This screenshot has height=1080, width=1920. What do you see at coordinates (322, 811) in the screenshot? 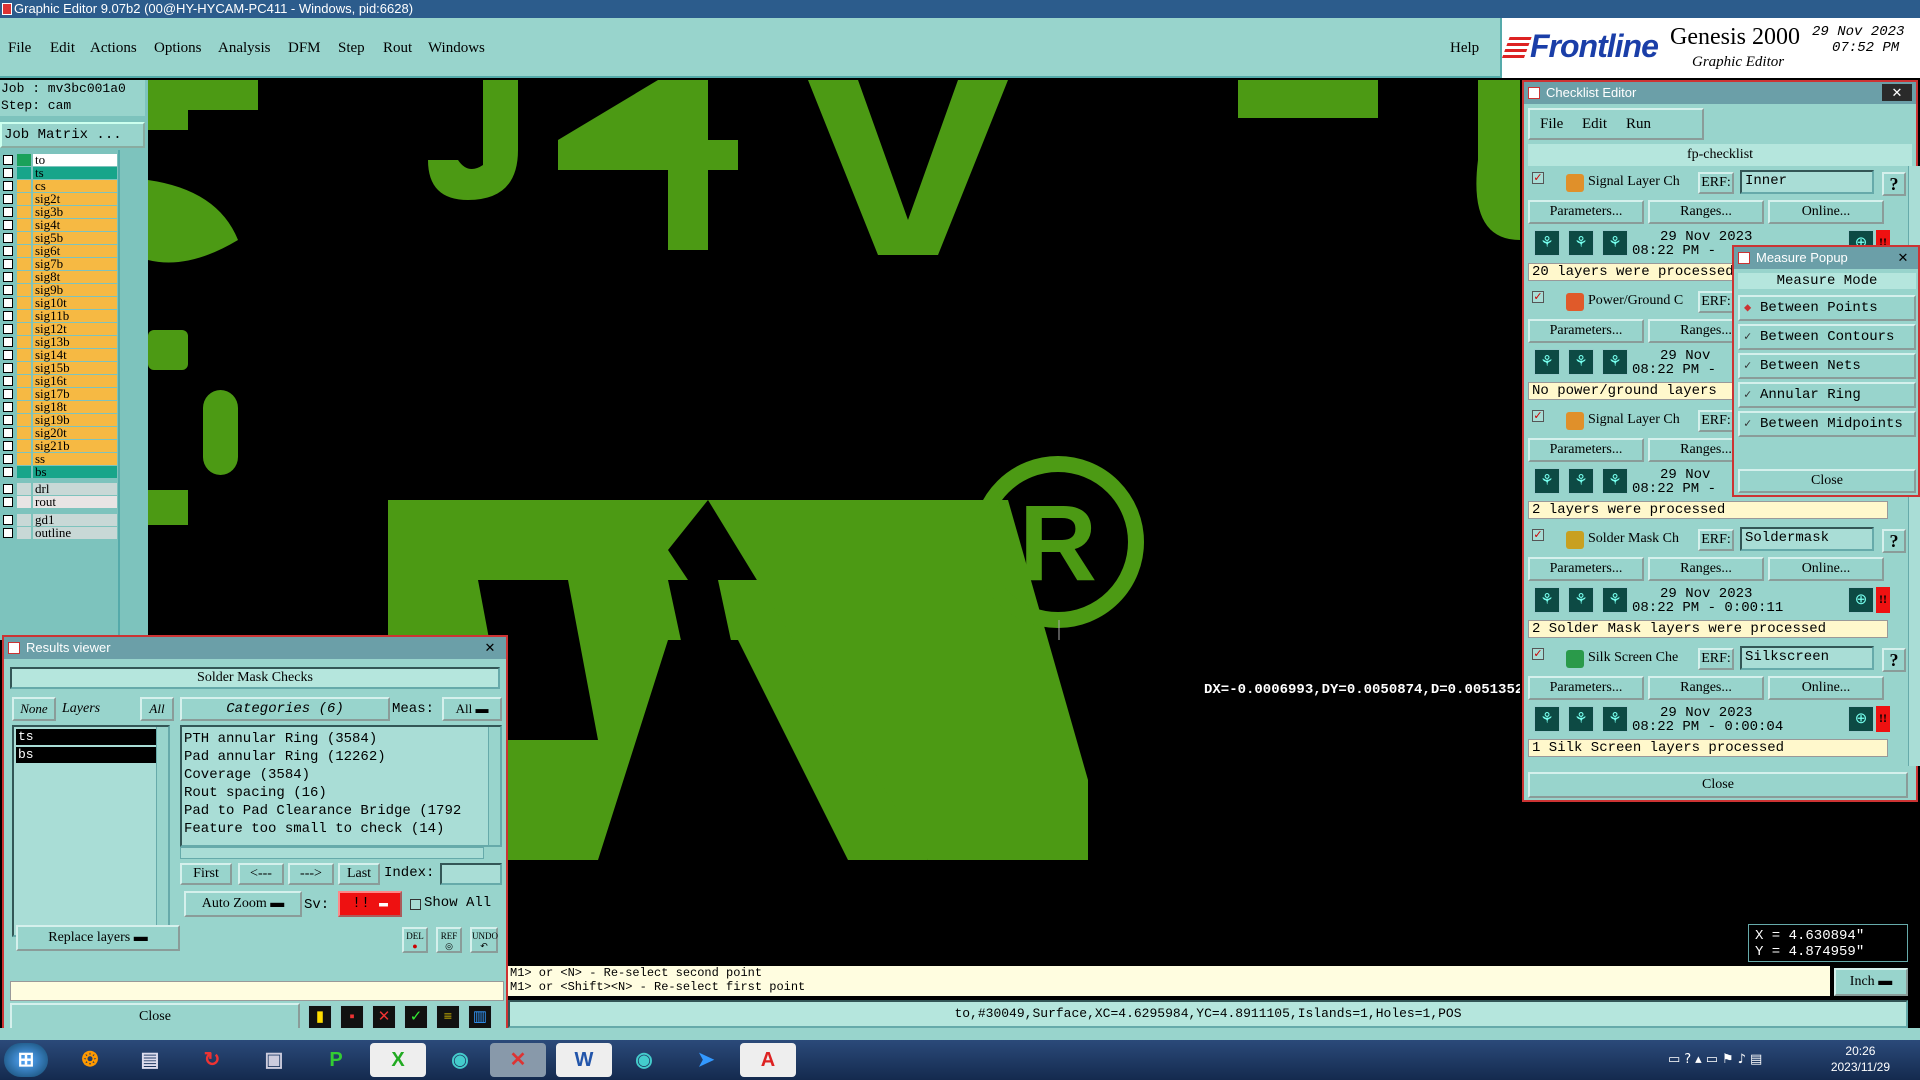
I see `category-item: Pad to Pad Clearance Bridge (1792` at bounding box center [322, 811].